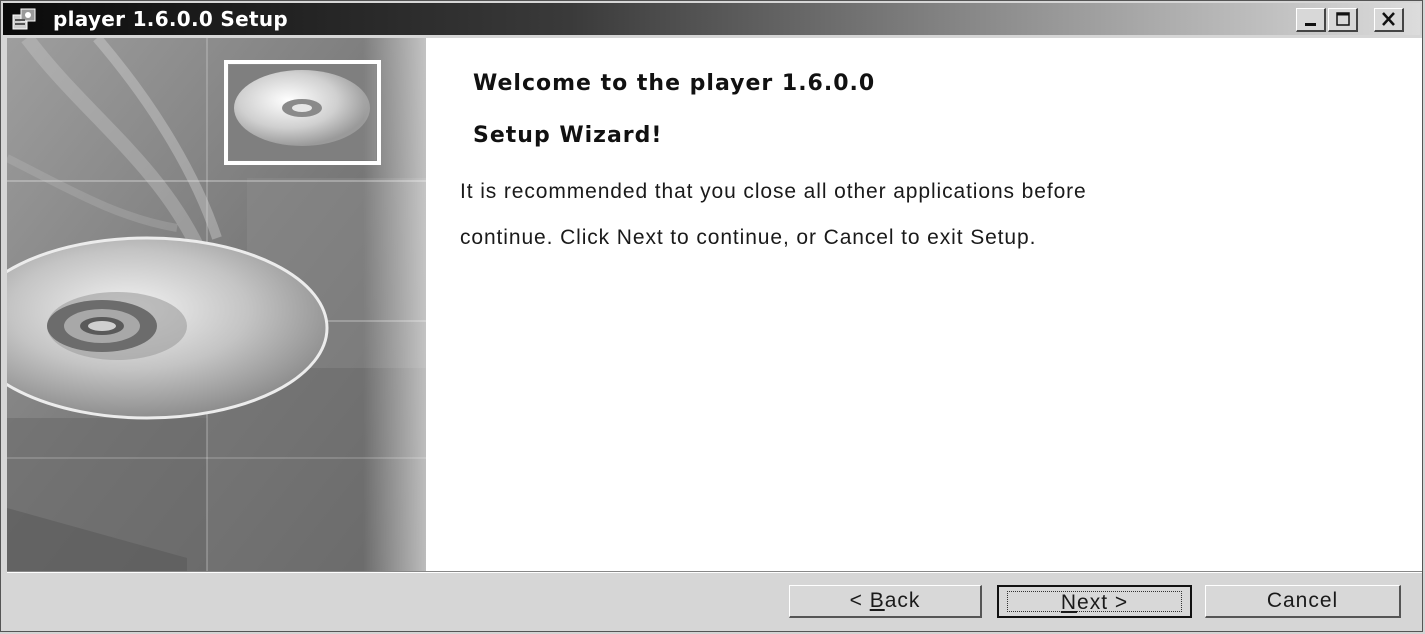 This screenshot has height=634, width=1425. I want to click on footer-separator, so click(714, 572).